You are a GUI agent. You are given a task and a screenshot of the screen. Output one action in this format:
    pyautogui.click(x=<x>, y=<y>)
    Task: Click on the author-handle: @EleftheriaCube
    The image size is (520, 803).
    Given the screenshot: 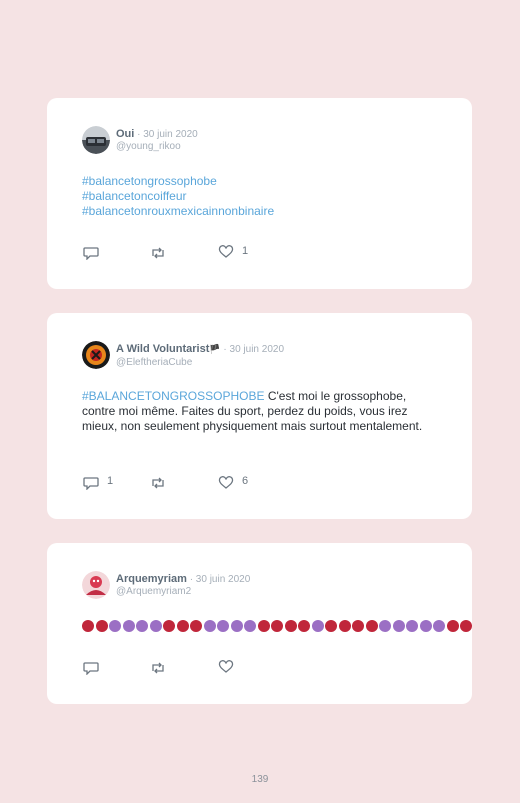 What is the action you would take?
    pyautogui.click(x=154, y=362)
    